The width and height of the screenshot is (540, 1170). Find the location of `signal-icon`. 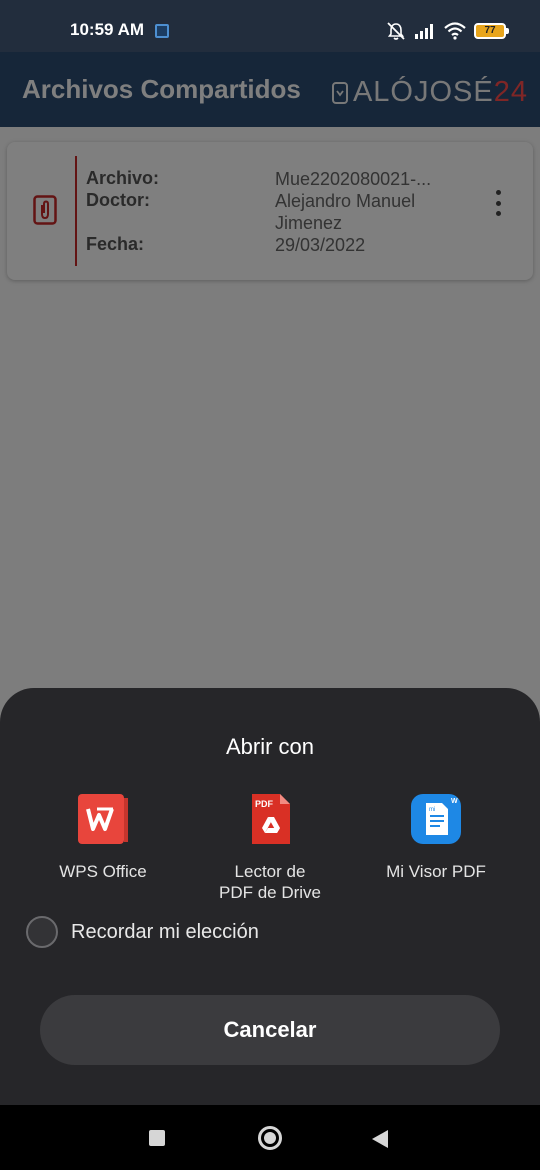

signal-icon is located at coordinates (424, 31).